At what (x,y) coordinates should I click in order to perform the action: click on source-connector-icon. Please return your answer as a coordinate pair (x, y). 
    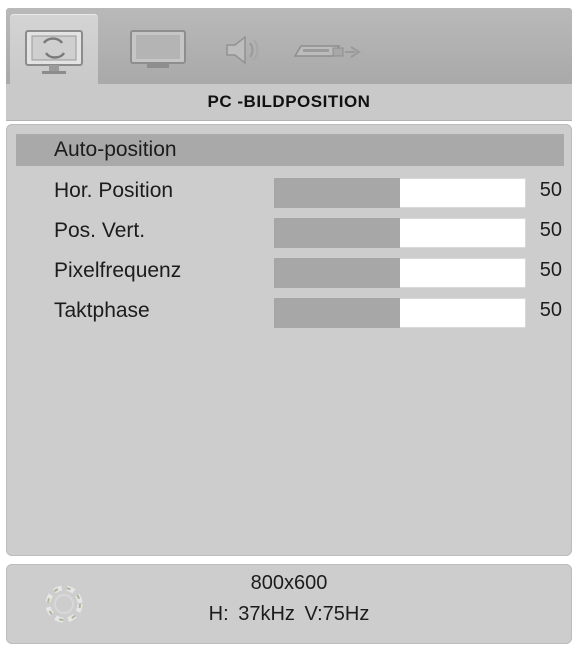
    Looking at the image, I should click on (327, 50).